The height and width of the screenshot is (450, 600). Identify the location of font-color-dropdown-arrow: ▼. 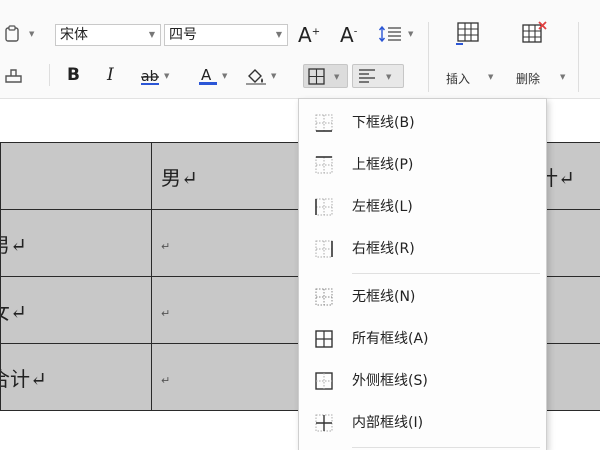
(224, 76).